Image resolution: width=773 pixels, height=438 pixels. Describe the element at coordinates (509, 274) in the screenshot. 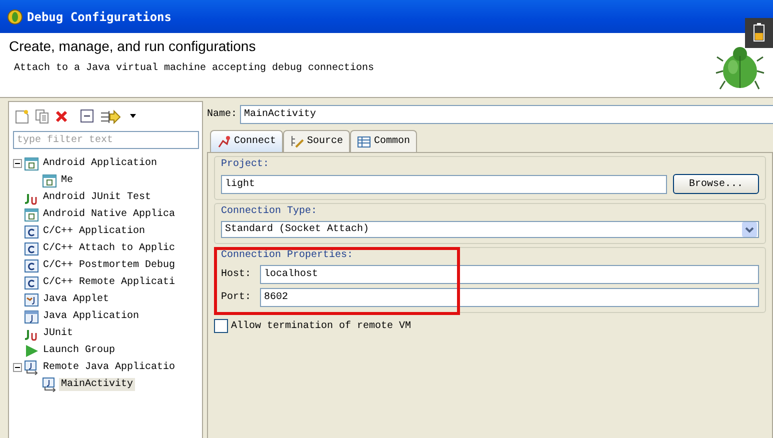

I see `text-field: localhost` at that location.